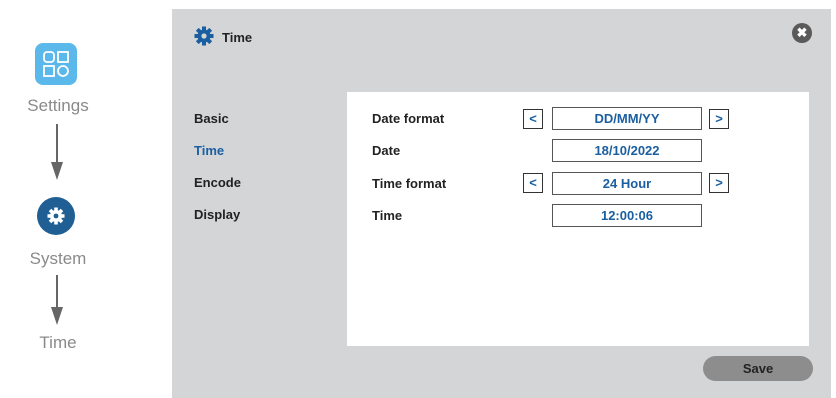 This screenshot has height=398, width=836. Describe the element at coordinates (58, 259) in the screenshot. I see `breadcrumb-system-label: System` at that location.